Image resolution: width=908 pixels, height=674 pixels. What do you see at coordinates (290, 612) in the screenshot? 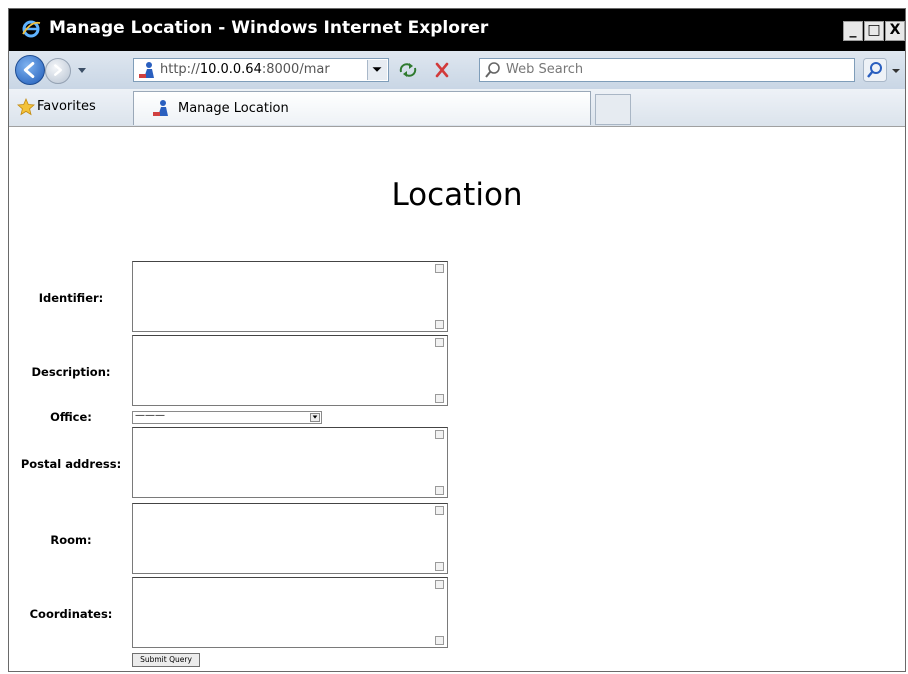
I see `coordinates-field` at bounding box center [290, 612].